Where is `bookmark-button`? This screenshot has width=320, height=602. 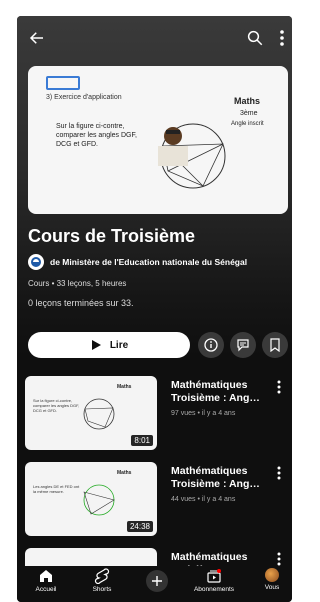 bookmark-button is located at coordinates (275, 345).